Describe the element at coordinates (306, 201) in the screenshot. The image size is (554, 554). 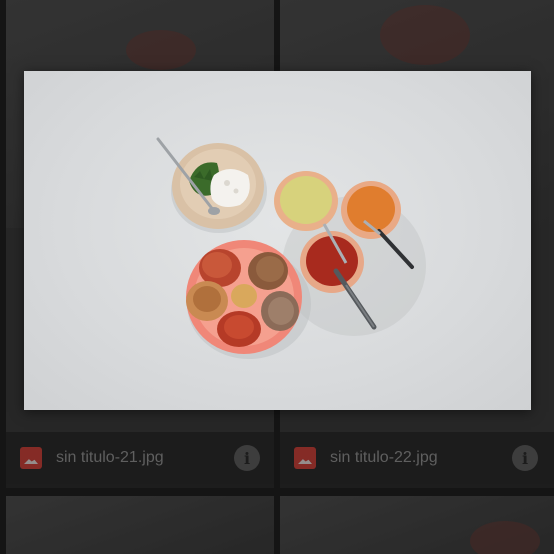
I see `green-salsa-bowl` at that location.